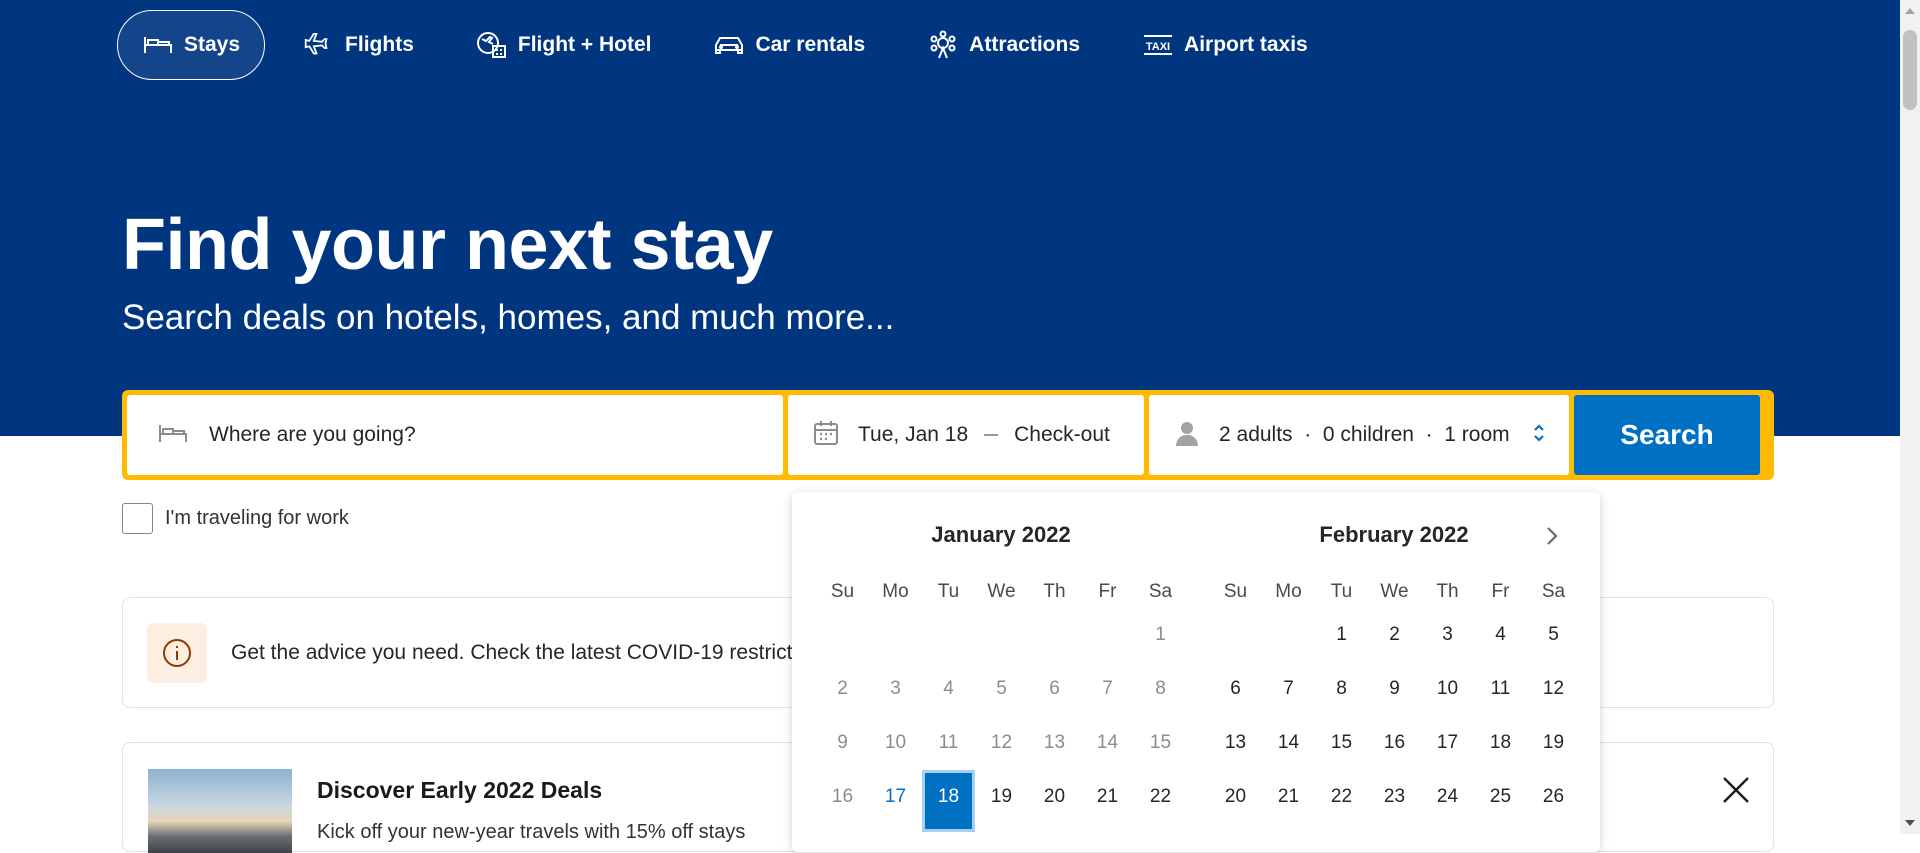 Image resolution: width=1920 pixels, height=853 pixels. I want to click on nav-item-flights: Flights, so click(358, 45).